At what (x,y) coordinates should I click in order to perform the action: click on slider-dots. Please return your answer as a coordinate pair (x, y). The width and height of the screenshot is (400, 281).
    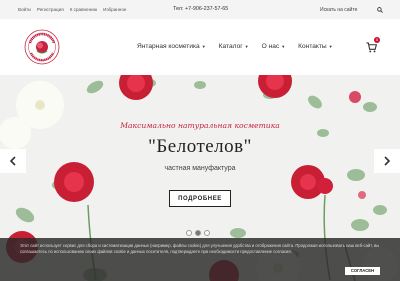
    Looking at the image, I should click on (198, 233).